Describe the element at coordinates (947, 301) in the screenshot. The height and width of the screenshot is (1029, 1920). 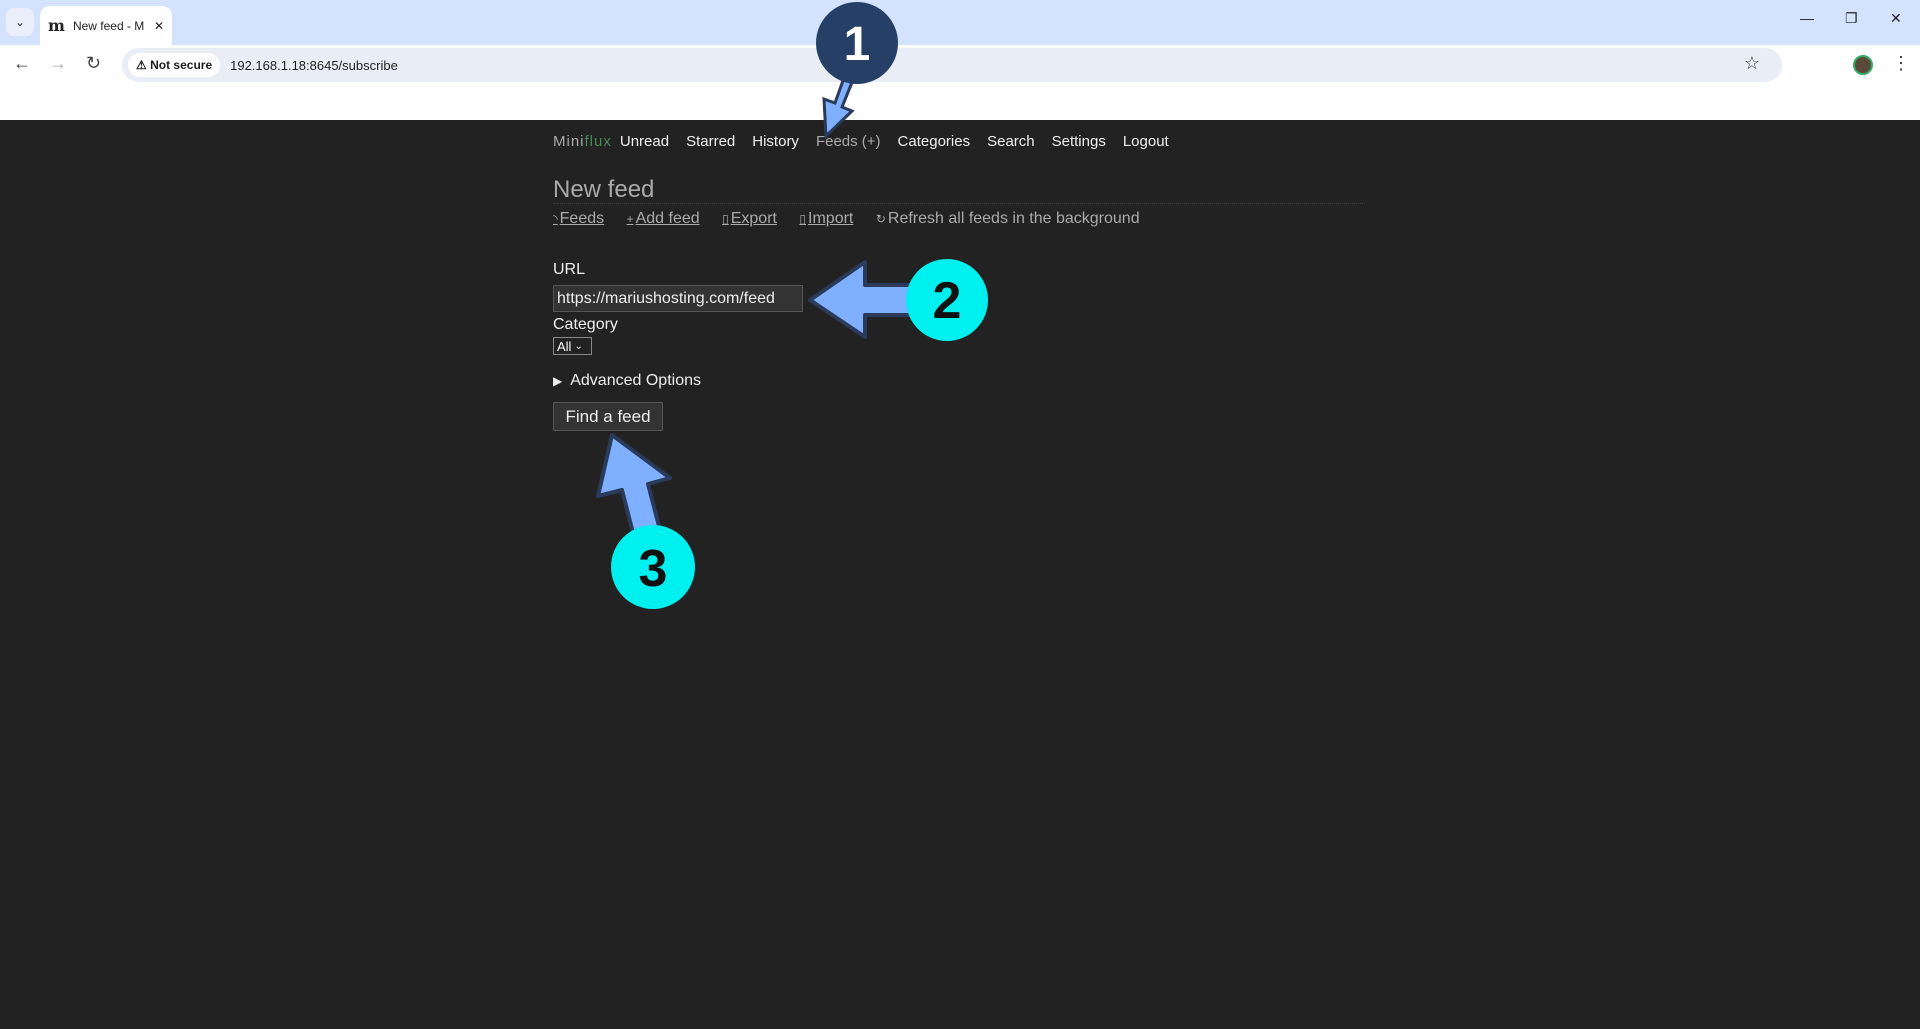
I see `step-number-2: 2` at that location.